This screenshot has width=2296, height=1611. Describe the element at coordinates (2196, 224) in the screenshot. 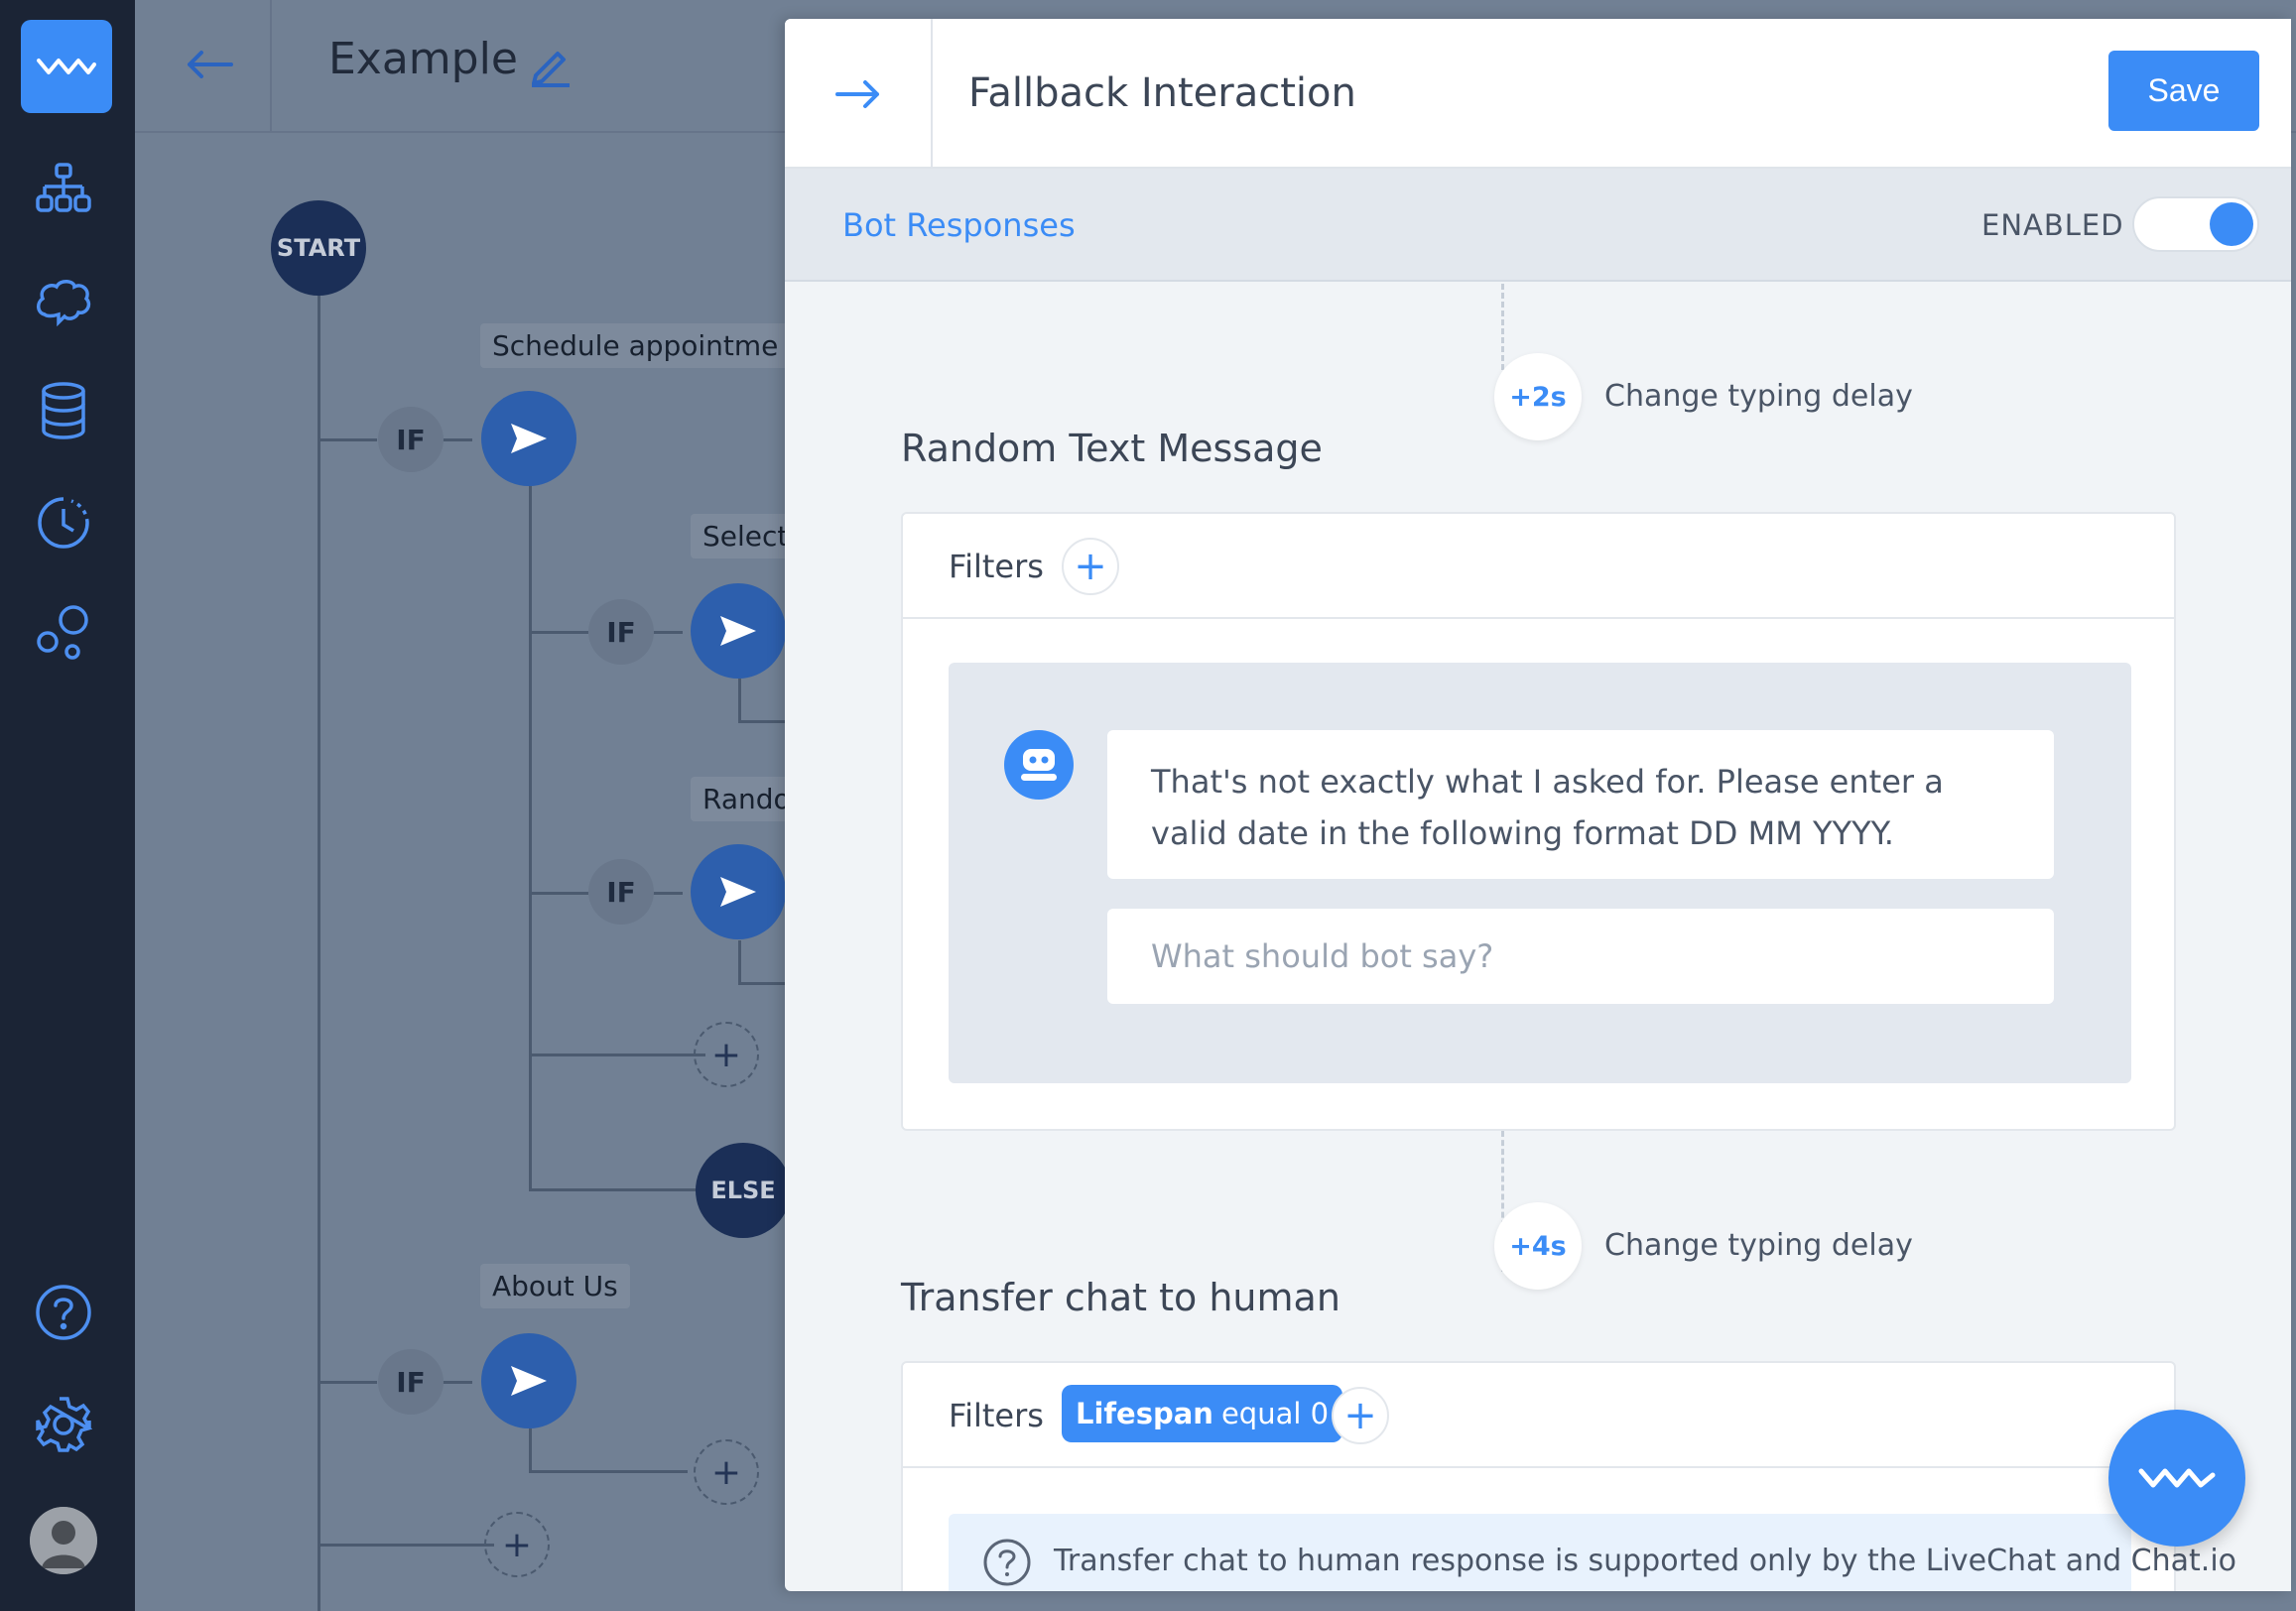

I see `enabled-toggle` at that location.